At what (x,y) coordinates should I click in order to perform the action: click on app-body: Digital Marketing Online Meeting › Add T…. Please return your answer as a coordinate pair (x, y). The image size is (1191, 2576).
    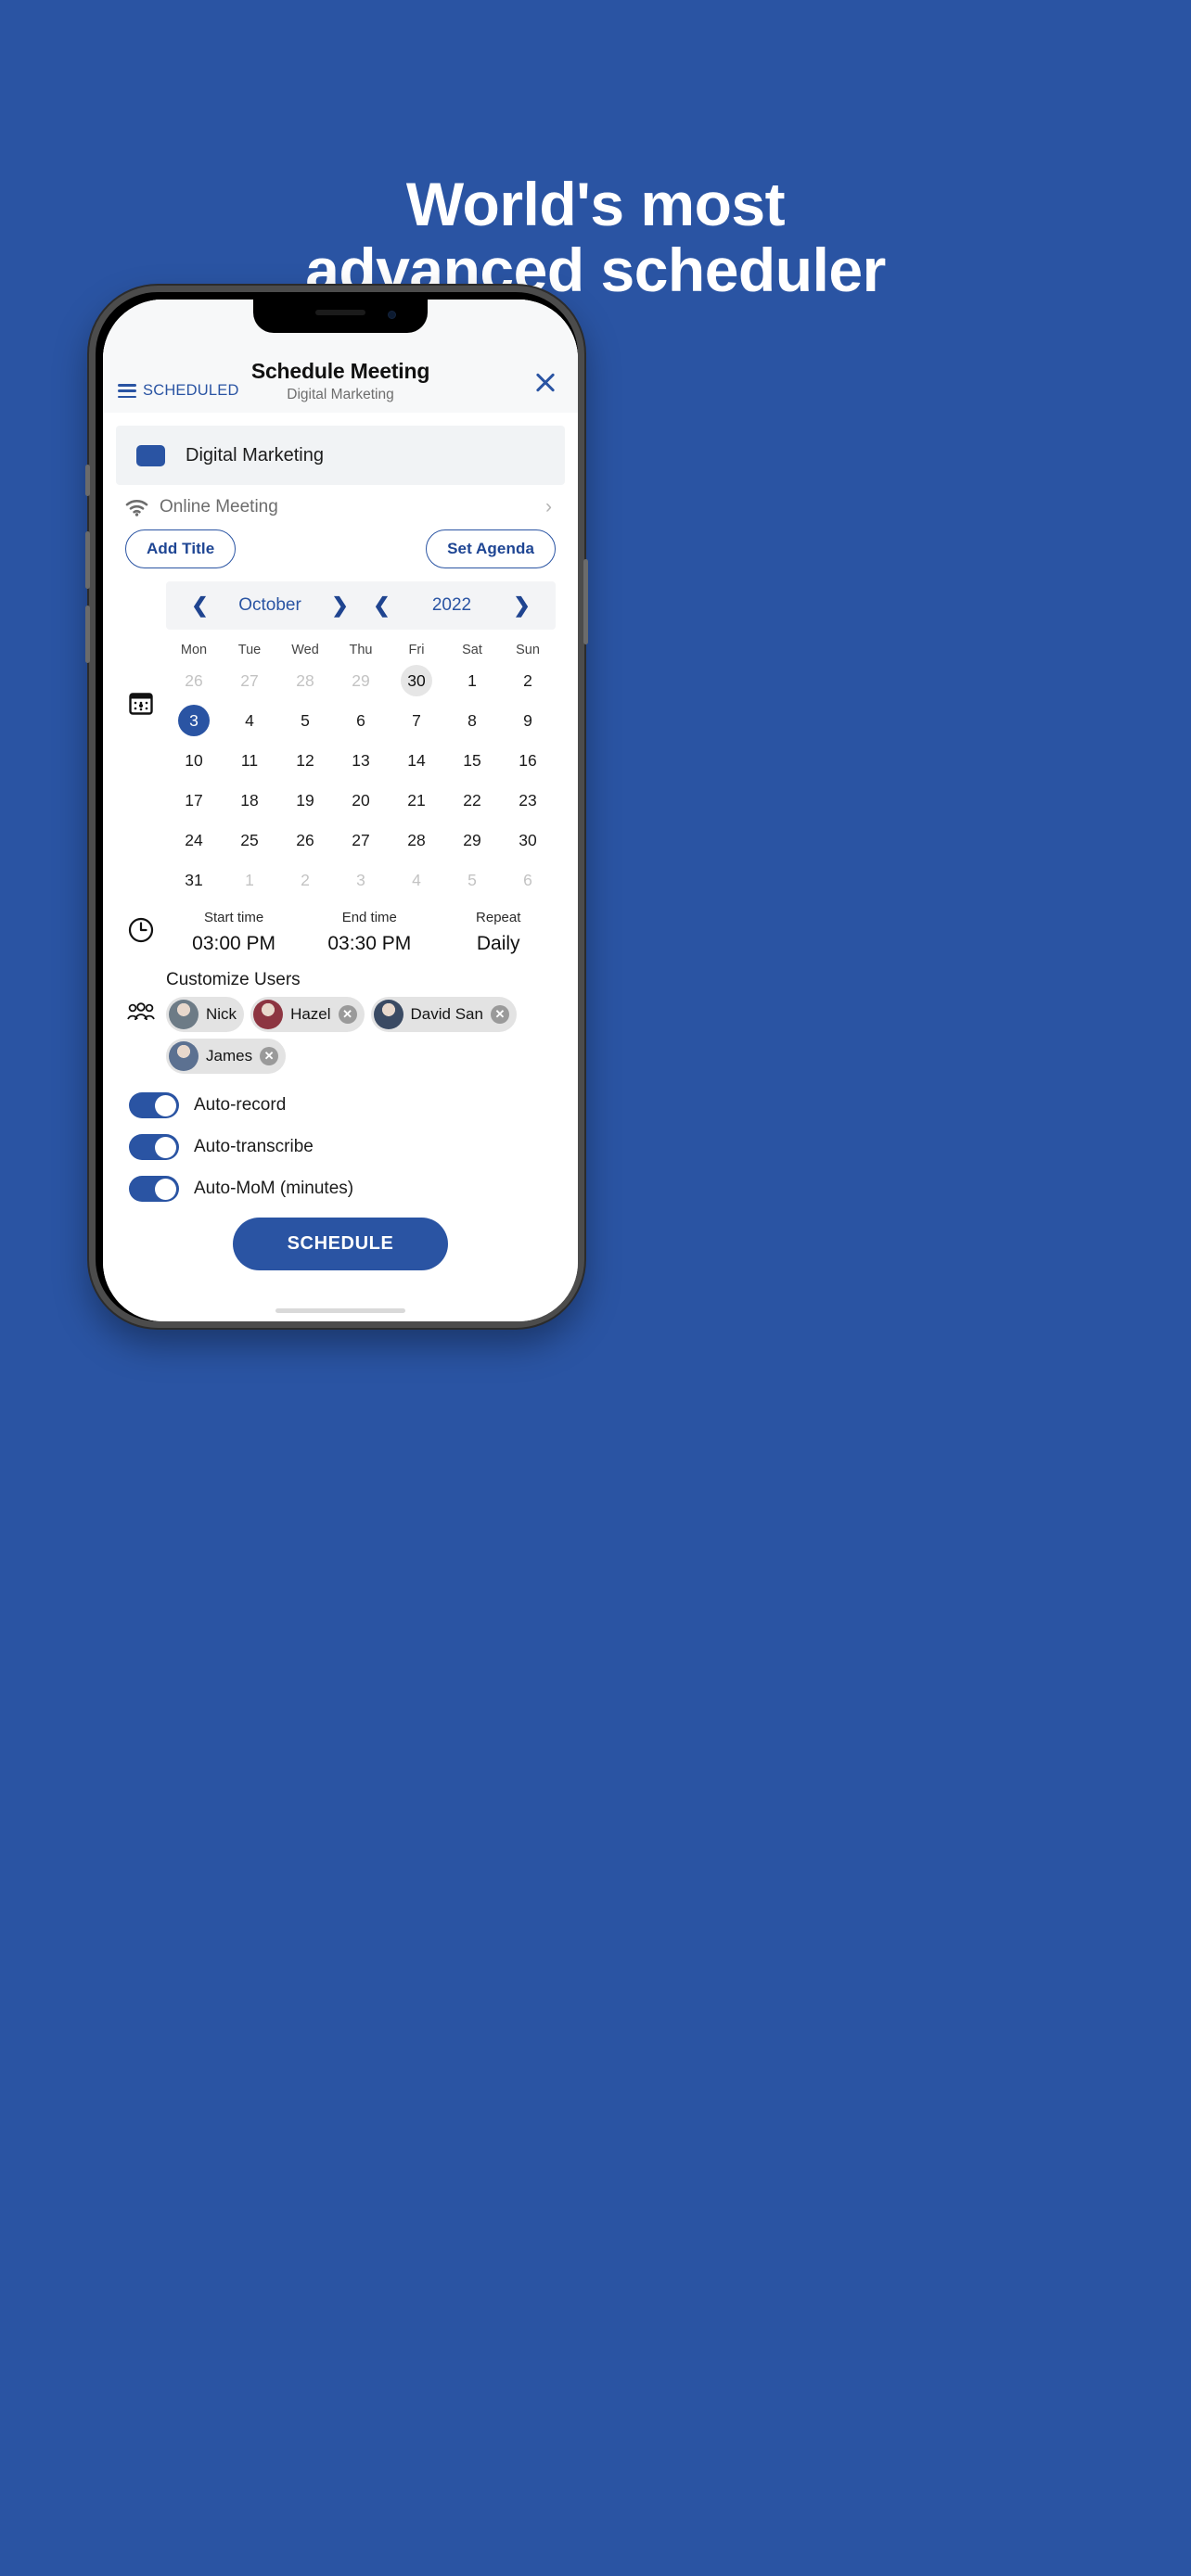
    Looking at the image, I should click on (340, 848).